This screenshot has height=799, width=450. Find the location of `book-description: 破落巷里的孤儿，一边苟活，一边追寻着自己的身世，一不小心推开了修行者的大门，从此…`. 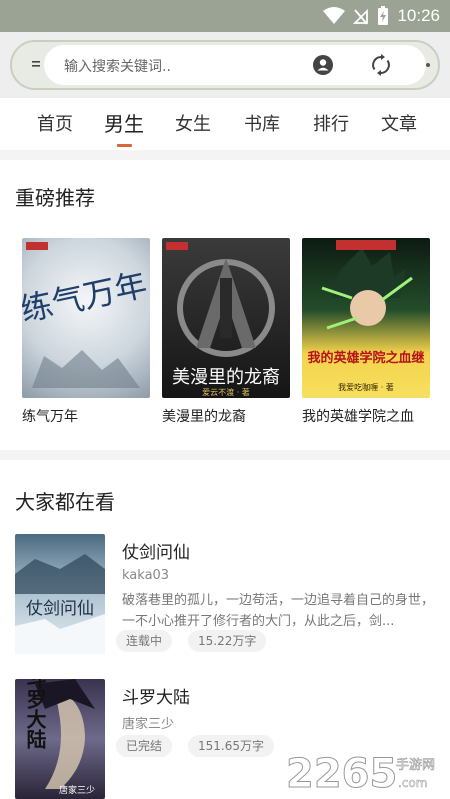

book-description: 破落巷里的孤儿，一边苟活，一边追寻着自己的身世，一不小心推开了修行者的大门，从此… is located at coordinates (278, 611).